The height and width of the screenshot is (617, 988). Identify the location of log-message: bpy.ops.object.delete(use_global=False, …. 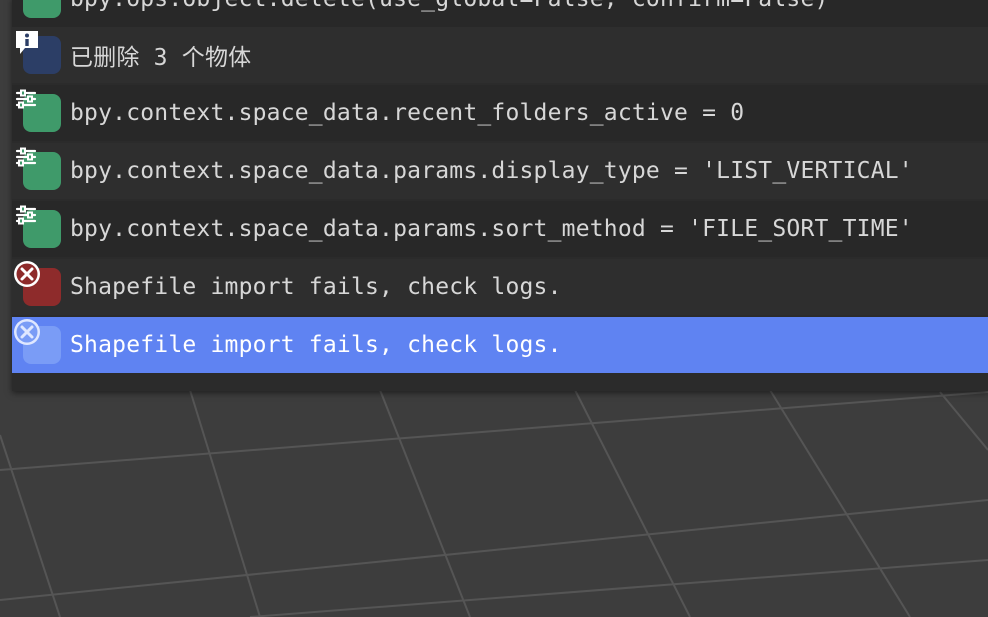
(449, 6).